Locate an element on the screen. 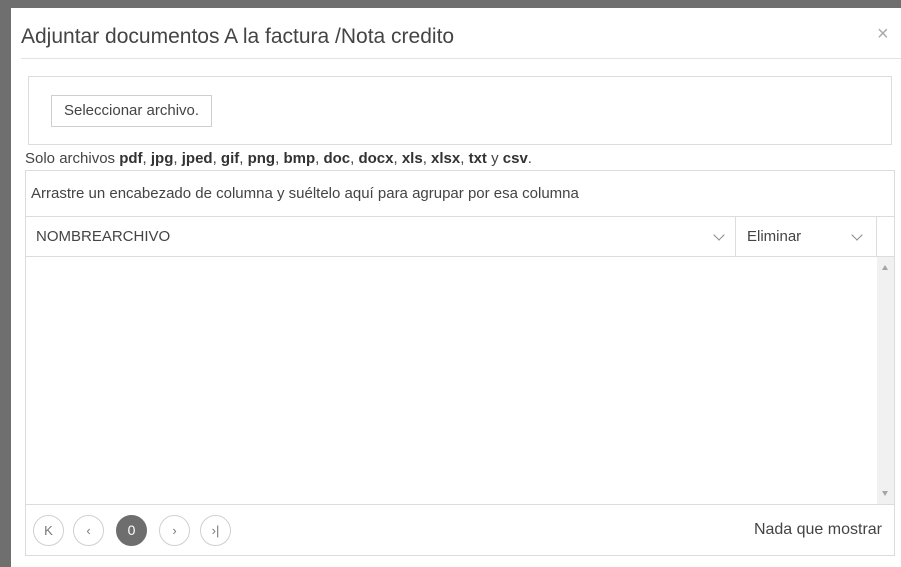  file-type: jped is located at coordinates (197, 158).